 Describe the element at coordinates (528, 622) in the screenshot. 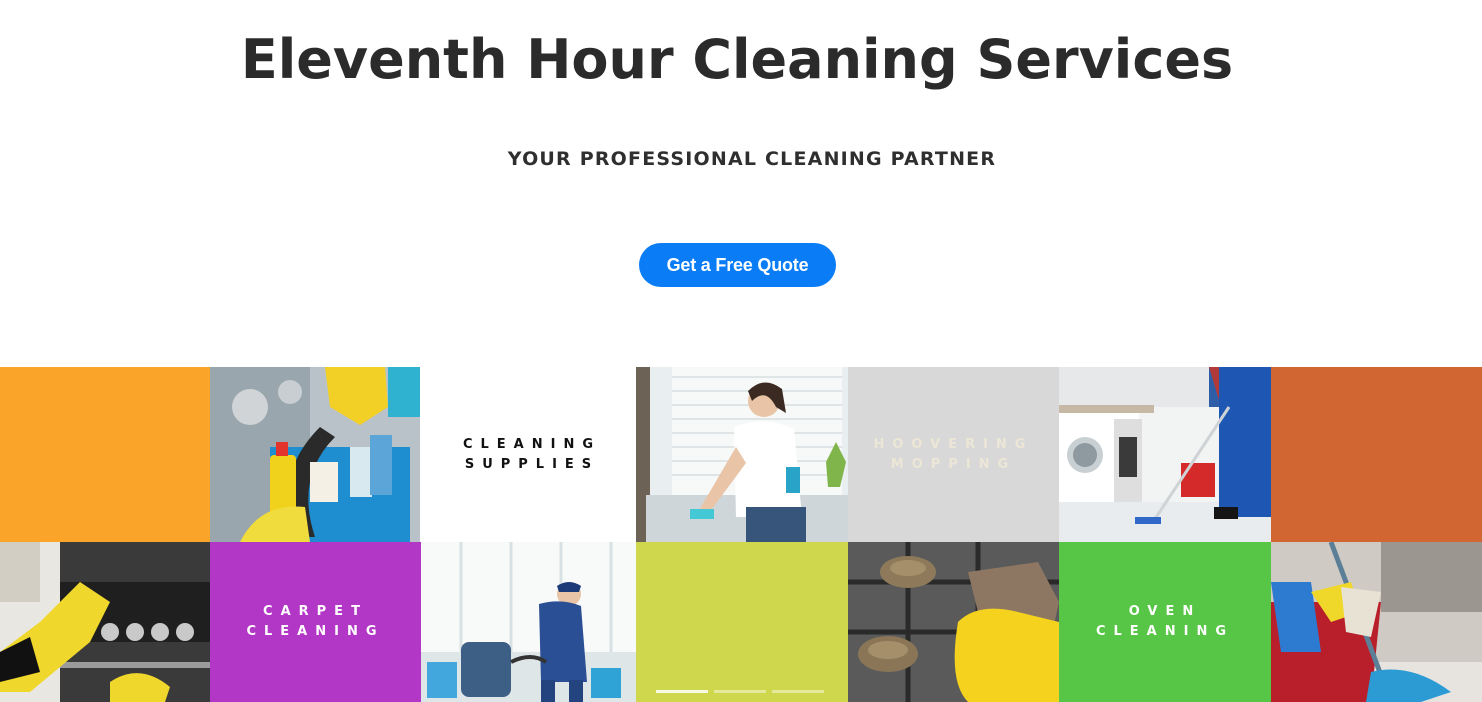

I see `carpet-vacuum-photo` at that location.